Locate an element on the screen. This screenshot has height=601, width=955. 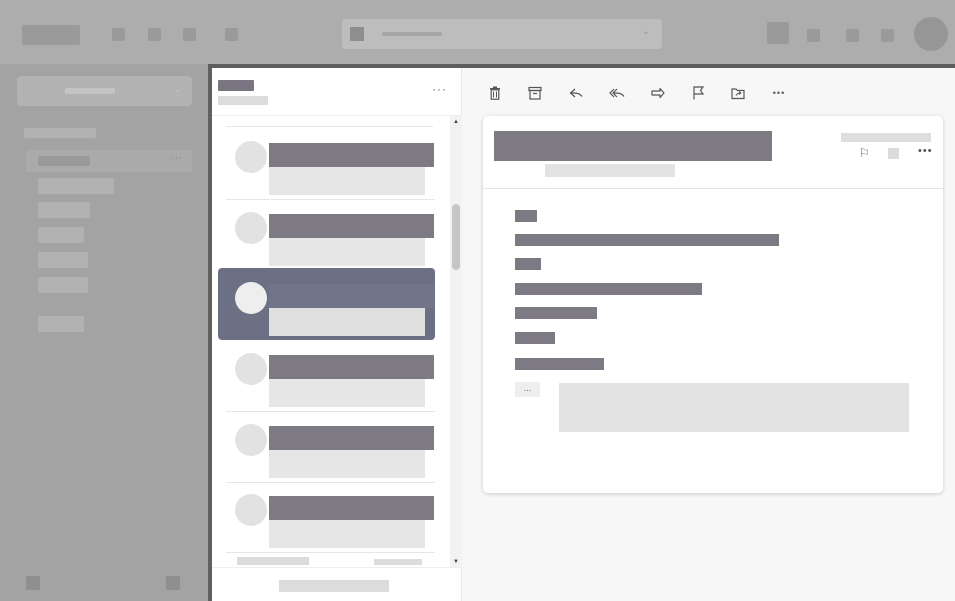
folder-filter is located at coordinates (243, 100).